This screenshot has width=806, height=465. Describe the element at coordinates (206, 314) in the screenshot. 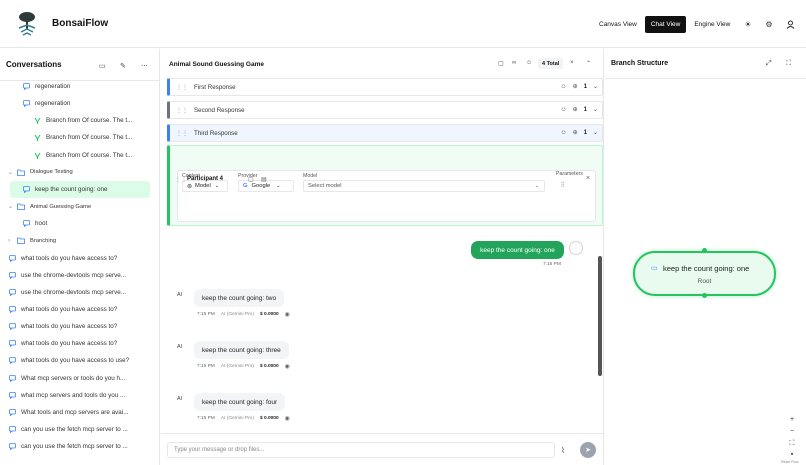

I see `message-time: 7:15 PM` at that location.